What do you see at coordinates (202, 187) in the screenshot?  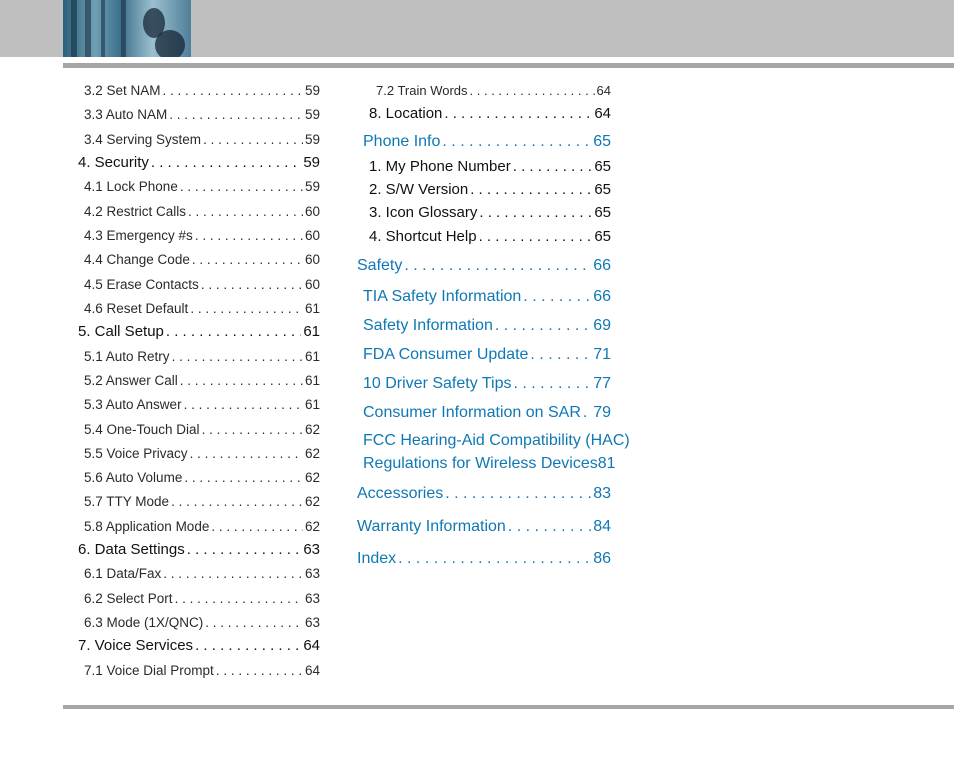 I see `toc-entry: 4.1 Lock Phone59` at bounding box center [202, 187].